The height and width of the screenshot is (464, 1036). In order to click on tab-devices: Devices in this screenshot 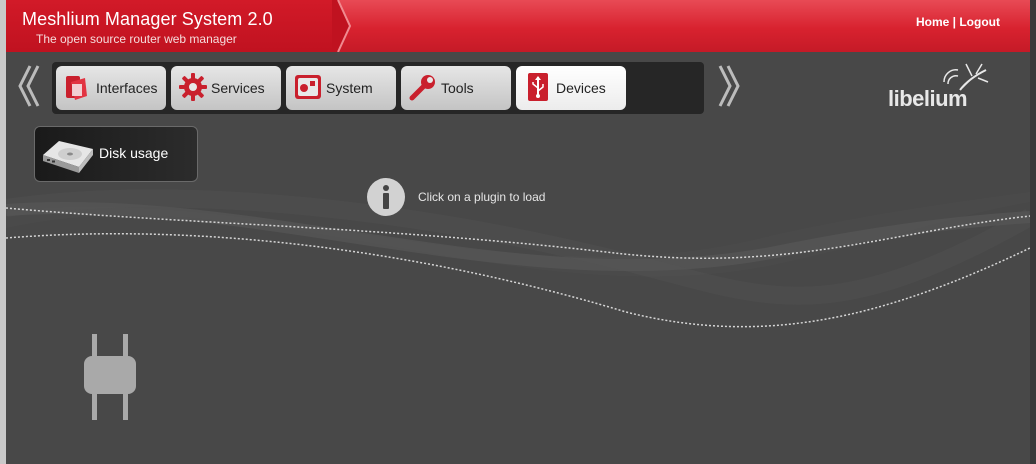, I will do `click(571, 88)`.